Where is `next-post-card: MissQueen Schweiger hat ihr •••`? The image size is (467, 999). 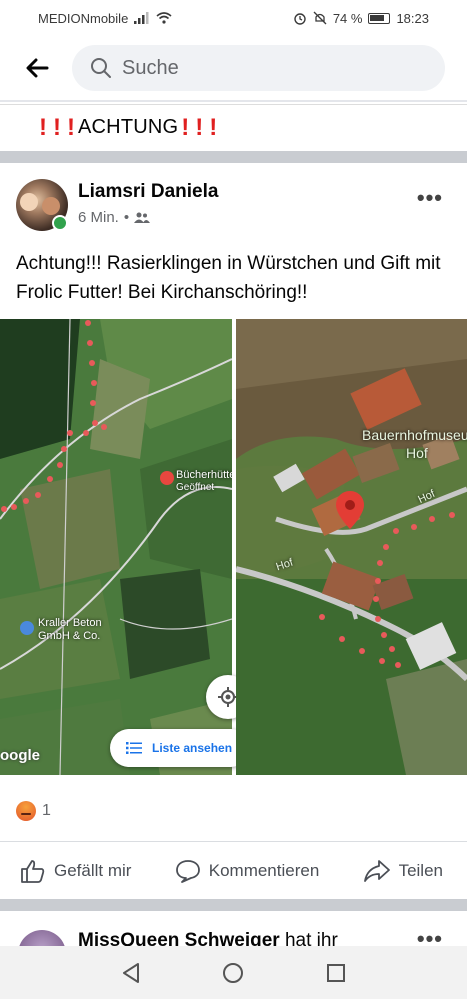
next-post-card: MissQueen Schweiger hat ihr ••• is located at coordinates (233, 935).